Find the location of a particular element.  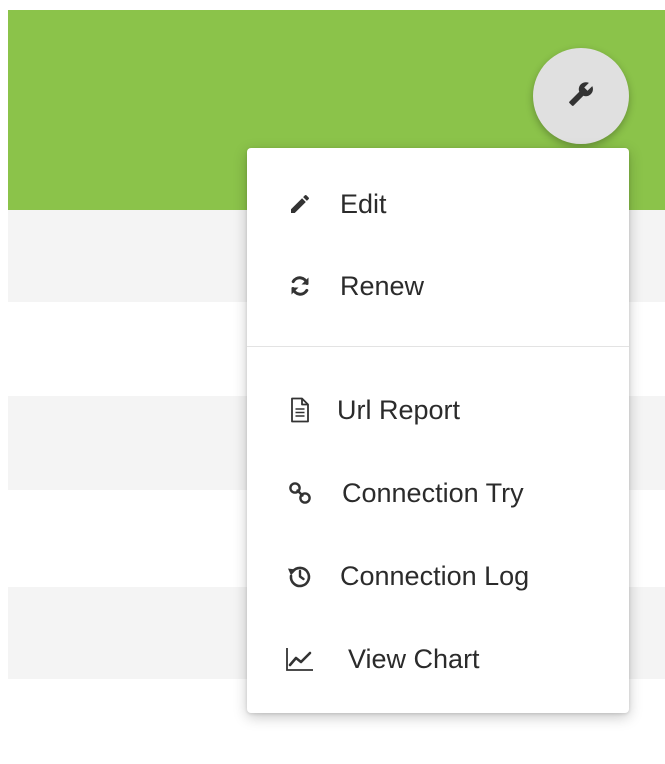

menu-item-url-report: Url Report is located at coordinates (438, 410).